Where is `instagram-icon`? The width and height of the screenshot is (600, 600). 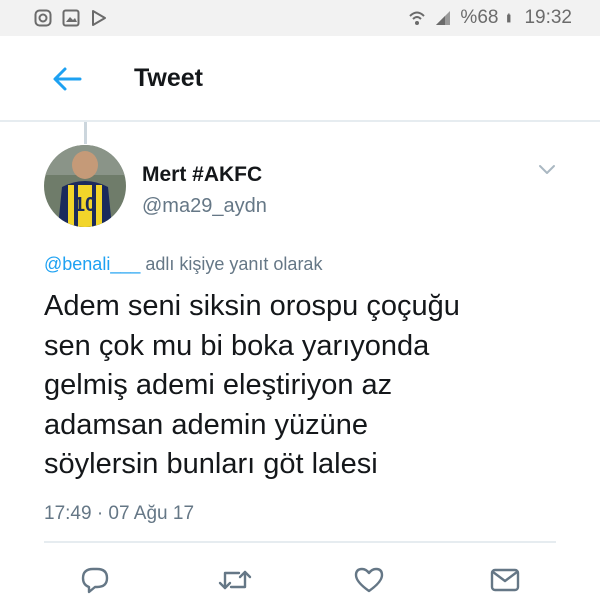
instagram-icon is located at coordinates (43, 18).